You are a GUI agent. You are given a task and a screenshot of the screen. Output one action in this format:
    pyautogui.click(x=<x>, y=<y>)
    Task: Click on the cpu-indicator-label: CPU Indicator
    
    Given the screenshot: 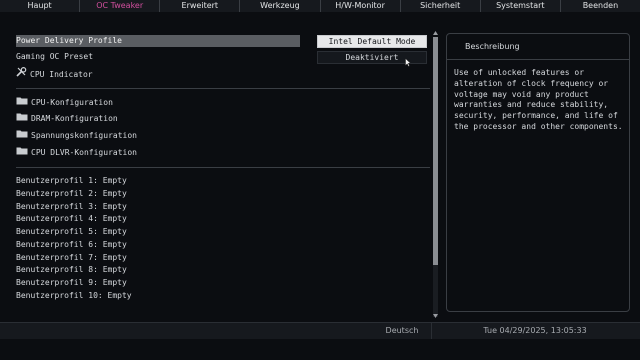 What is the action you would take?
    pyautogui.click(x=61, y=74)
    